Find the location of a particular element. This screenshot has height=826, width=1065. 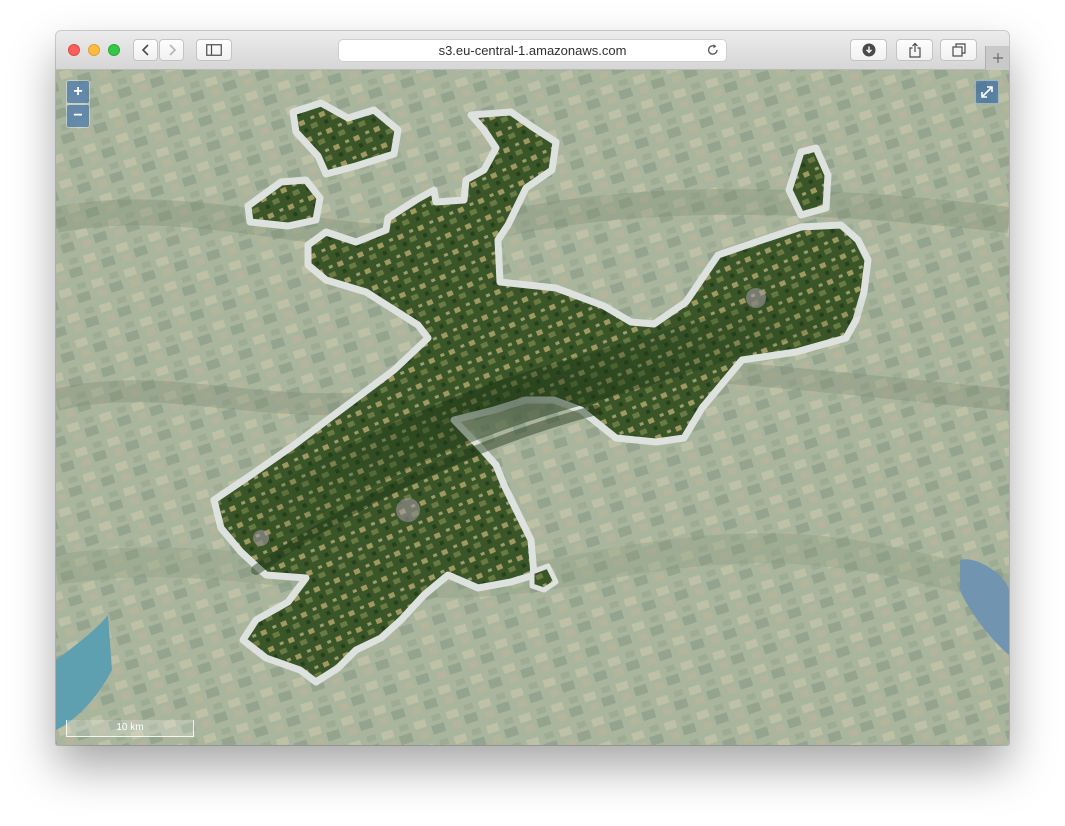

scale-bar: 10 km is located at coordinates (130, 728).